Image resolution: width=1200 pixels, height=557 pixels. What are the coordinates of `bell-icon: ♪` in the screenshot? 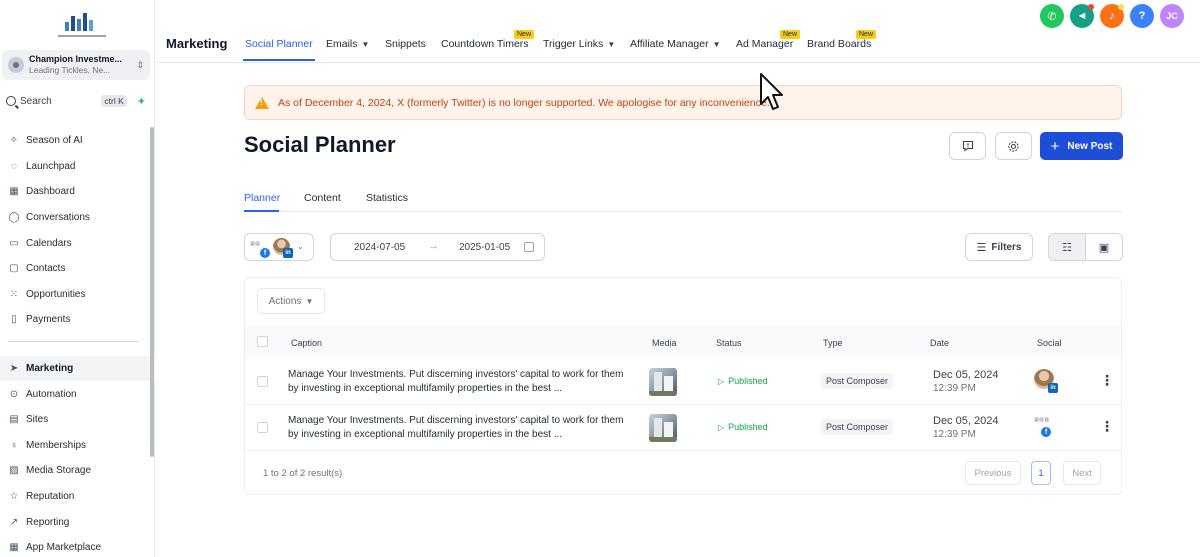 It's located at (1112, 16).